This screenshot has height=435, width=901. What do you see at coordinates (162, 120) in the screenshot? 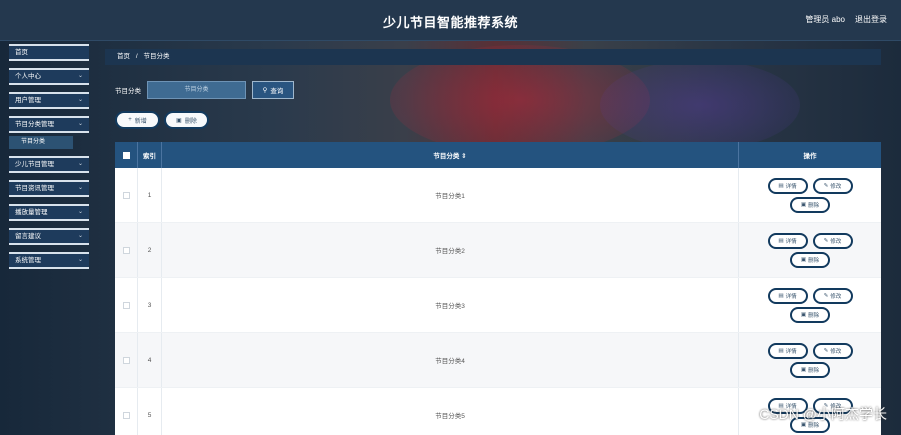
I see `action-bar: + 新增 ▣ 删除` at bounding box center [162, 120].